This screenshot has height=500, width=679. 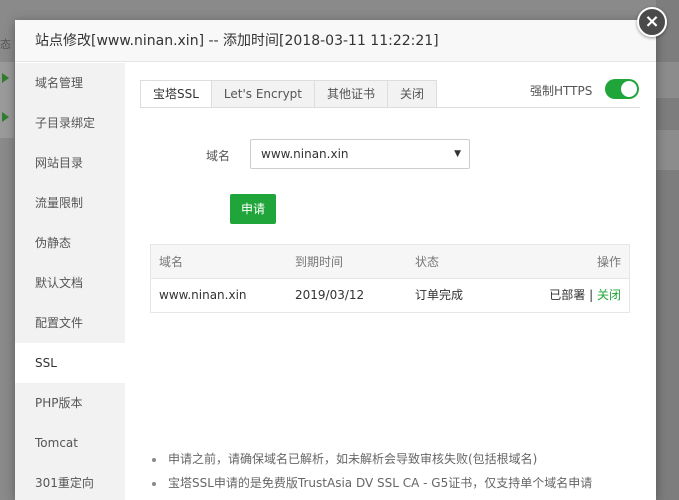 I want to click on domain-select-value: www.ninan.xin, so click(x=305, y=154).